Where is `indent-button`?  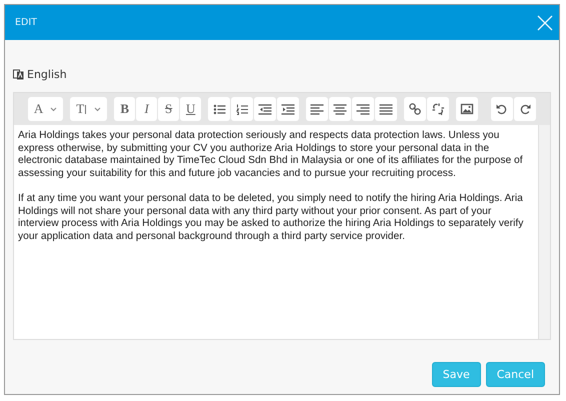 indent-button is located at coordinates (288, 109).